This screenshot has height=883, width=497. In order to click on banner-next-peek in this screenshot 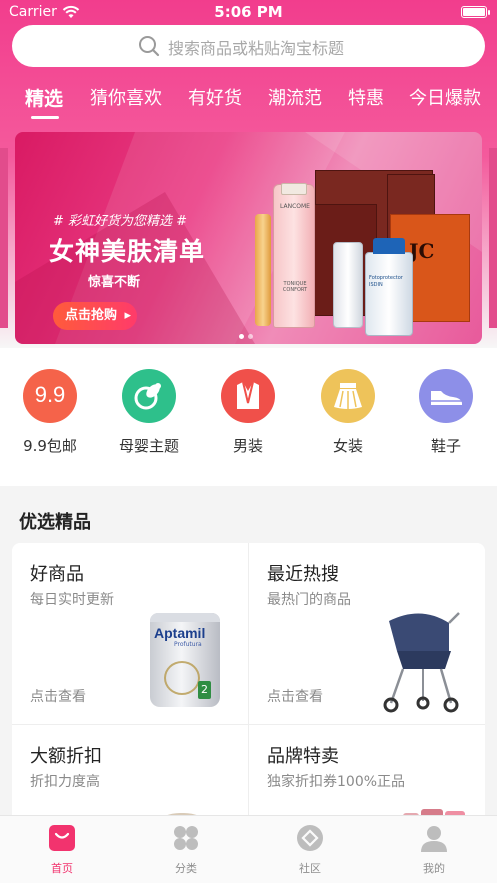, I will do `click(493, 238)`.